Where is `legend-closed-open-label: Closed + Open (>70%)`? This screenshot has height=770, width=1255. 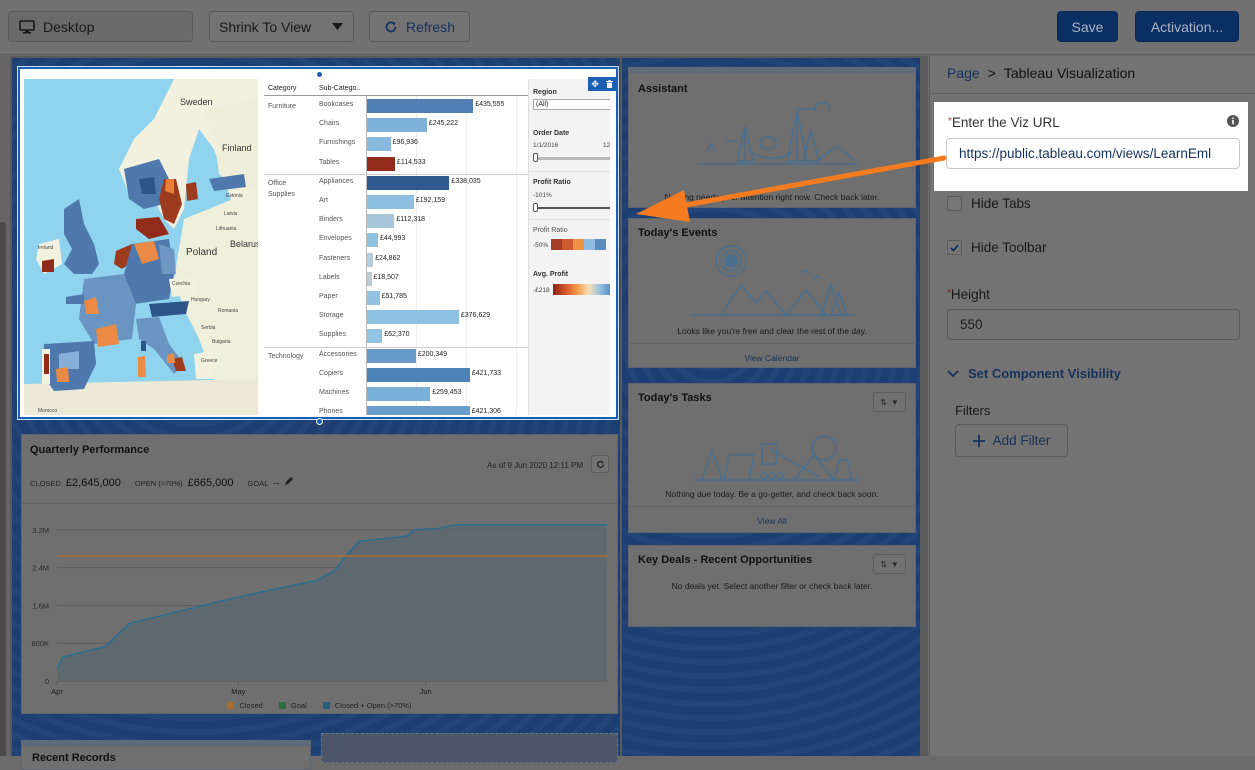 legend-closed-open-label: Closed + Open (>70%) is located at coordinates (373, 705).